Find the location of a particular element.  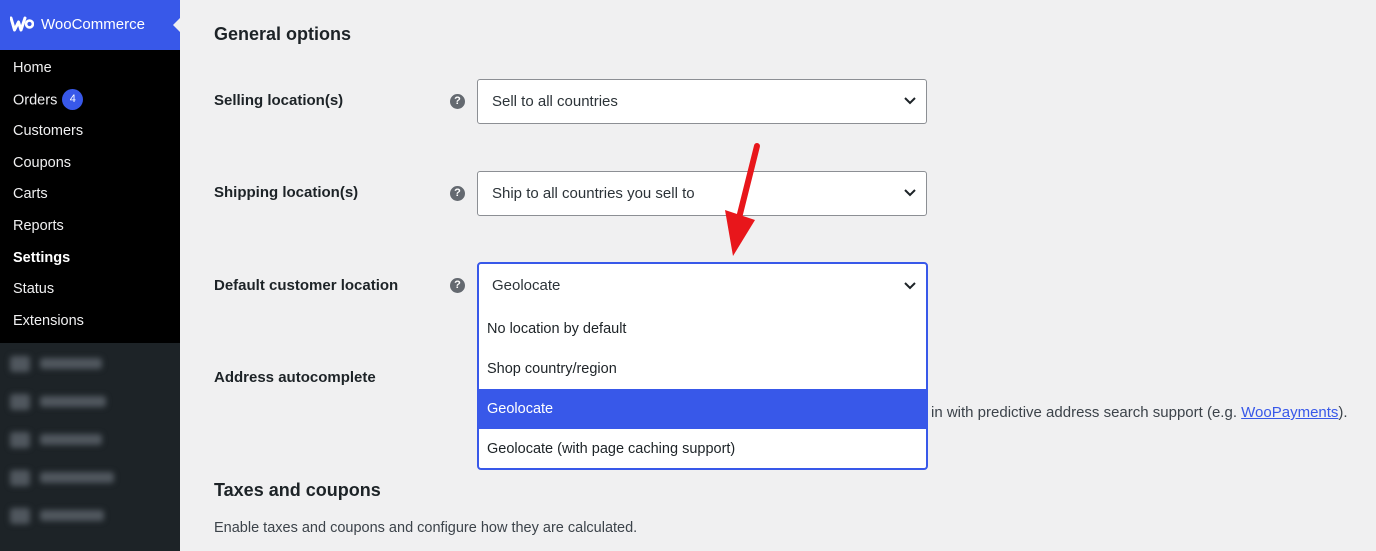

select-value: Ship to all countries you sell to is located at coordinates (593, 193).